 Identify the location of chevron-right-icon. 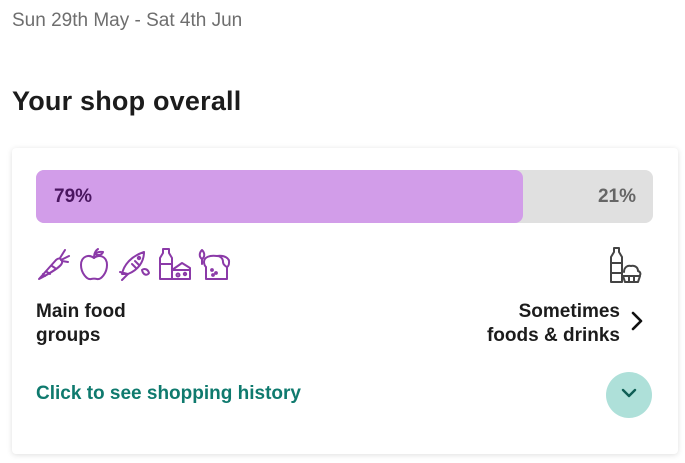
(637, 323).